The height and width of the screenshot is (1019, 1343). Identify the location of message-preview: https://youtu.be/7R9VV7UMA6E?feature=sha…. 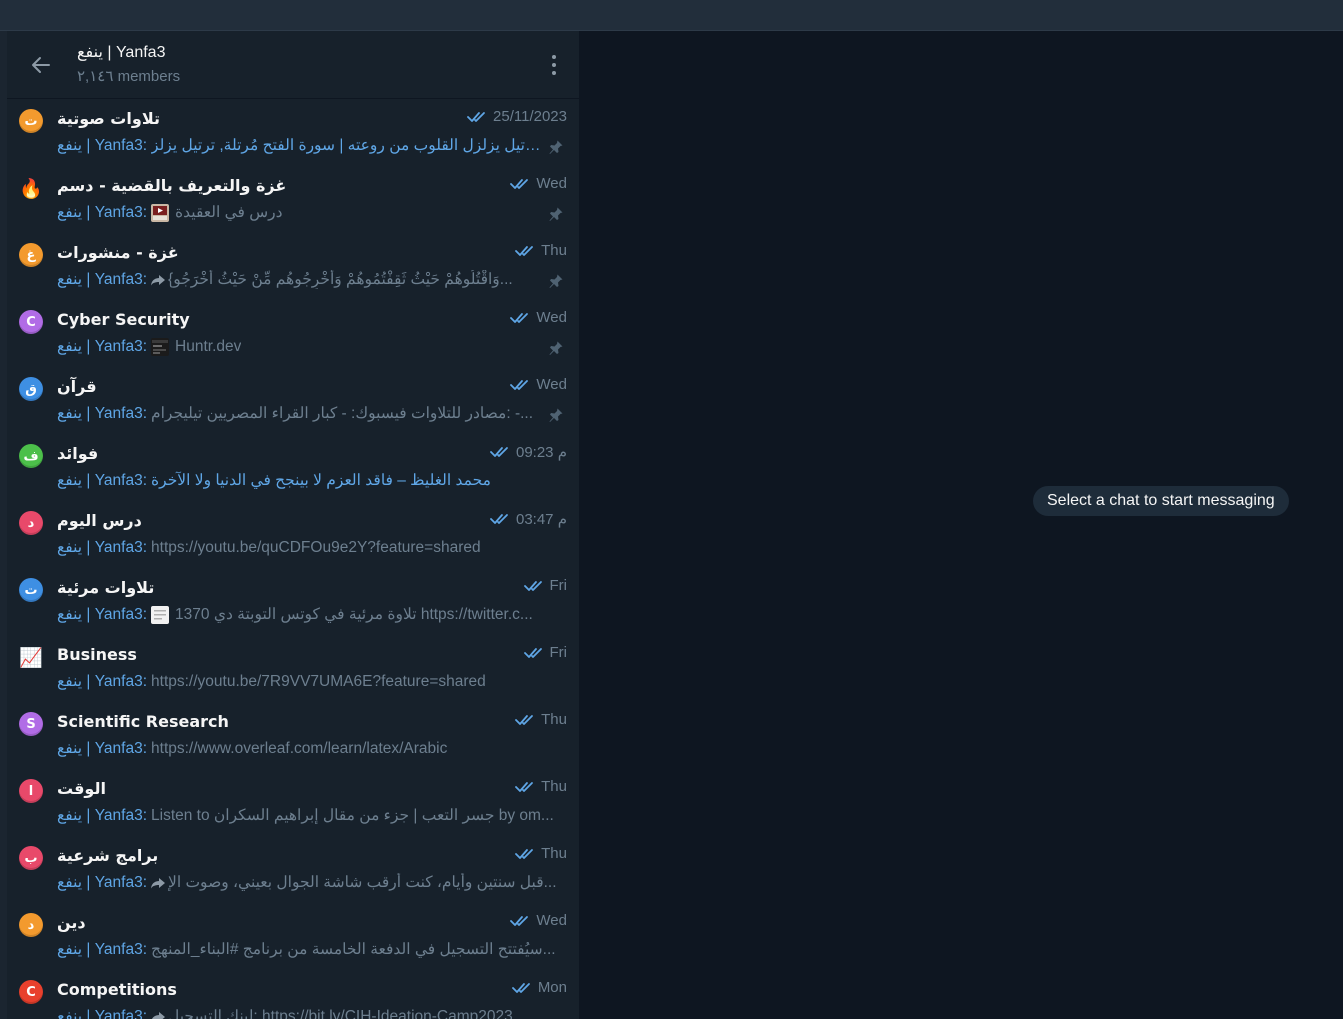
(318, 681).